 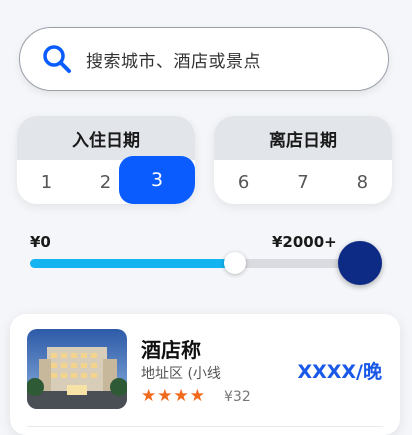 I want to click on checkout-day: 6, so click(x=244, y=182).